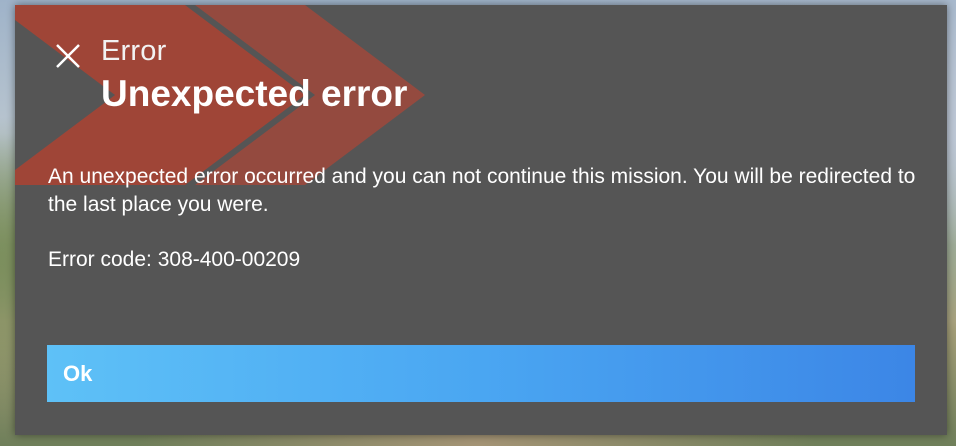 This screenshot has height=446, width=956. What do you see at coordinates (174, 259) in the screenshot?
I see `error-code: Error code: 308-400-00209` at bounding box center [174, 259].